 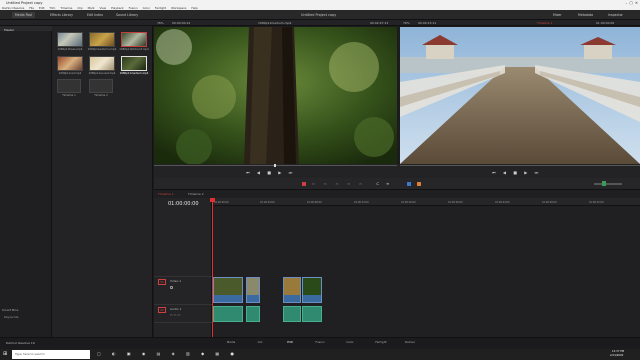 I want to click on source-video-frame, so click(x=275, y=95).